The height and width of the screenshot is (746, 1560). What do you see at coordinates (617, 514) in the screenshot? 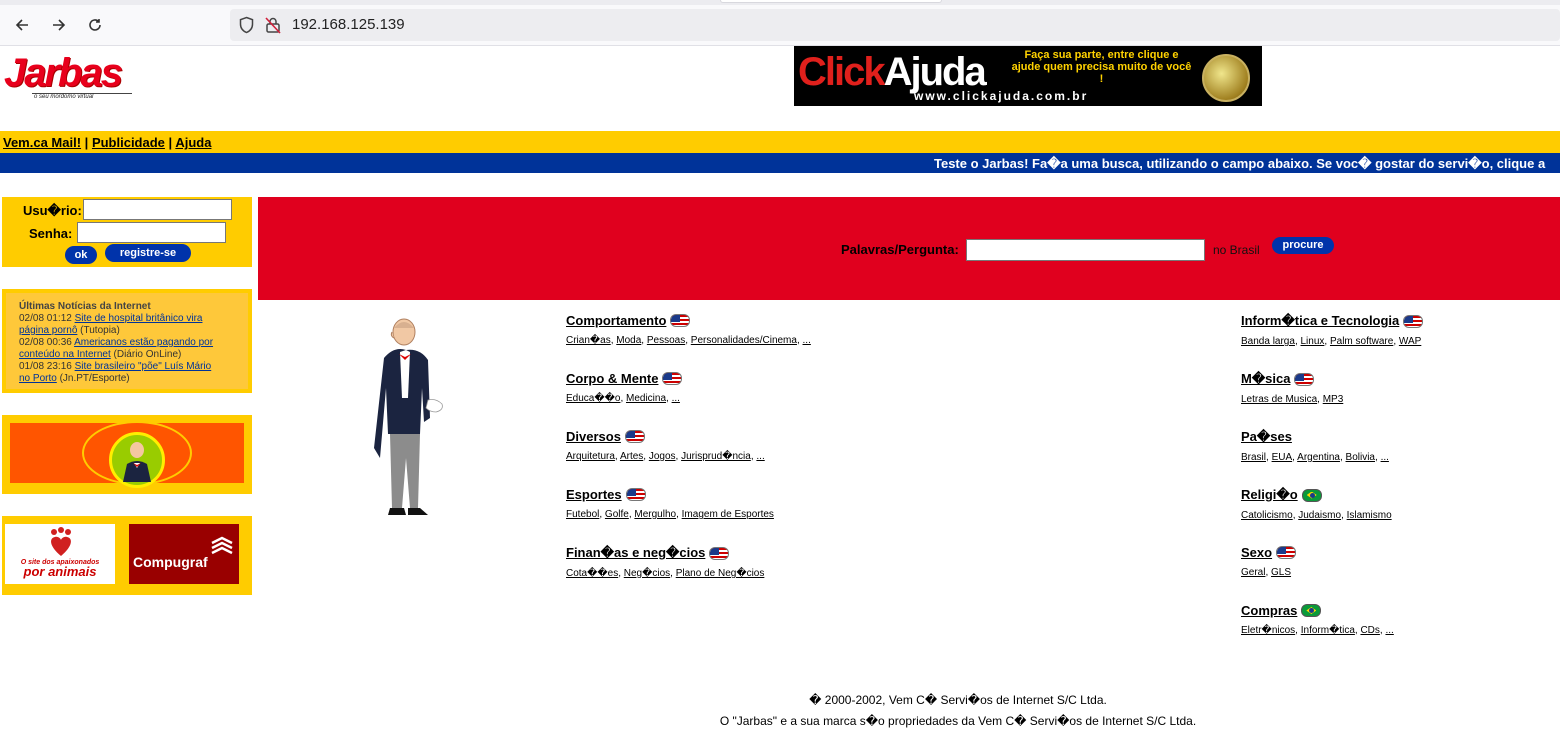
I see `subcategory-link: Golfe` at bounding box center [617, 514].